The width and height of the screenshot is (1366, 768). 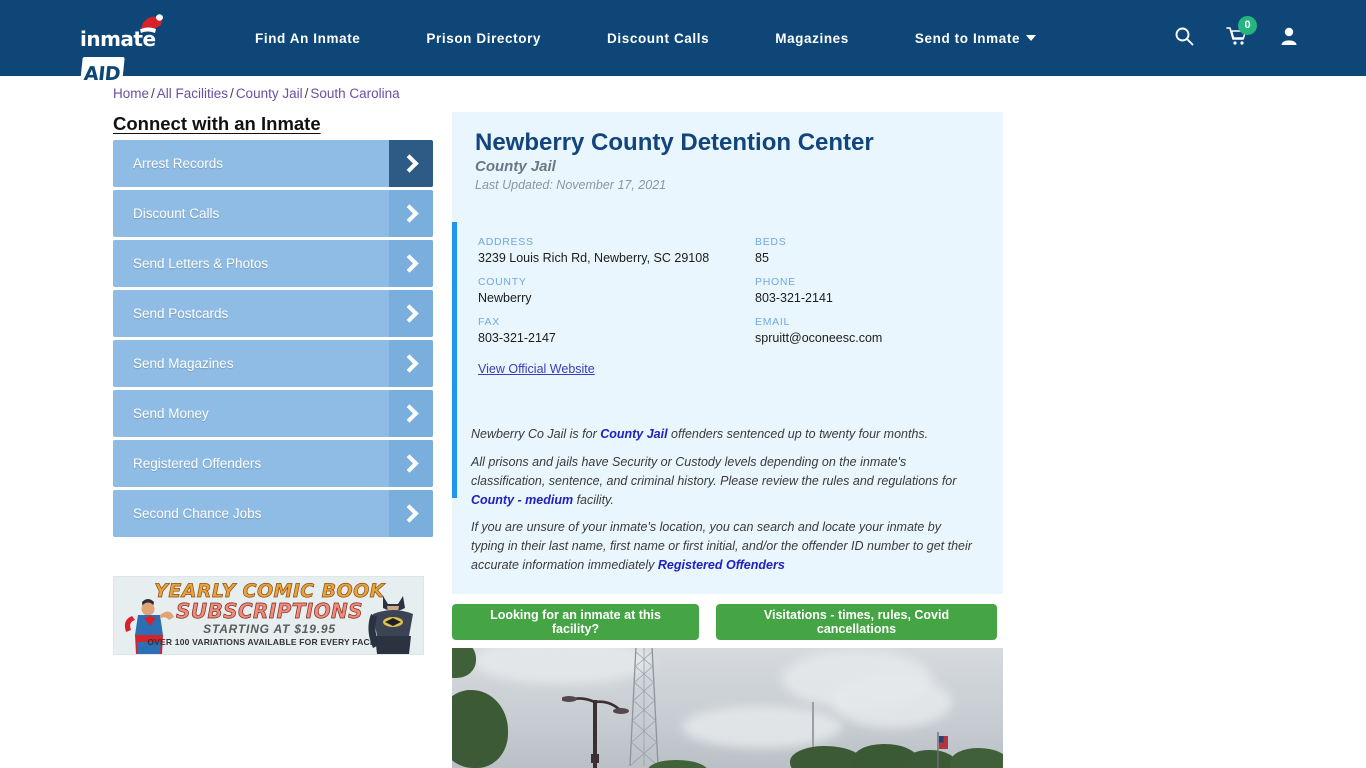 What do you see at coordinates (201, 263) in the screenshot?
I see `sidebar-item-label: Send Letters & Photos` at bounding box center [201, 263].